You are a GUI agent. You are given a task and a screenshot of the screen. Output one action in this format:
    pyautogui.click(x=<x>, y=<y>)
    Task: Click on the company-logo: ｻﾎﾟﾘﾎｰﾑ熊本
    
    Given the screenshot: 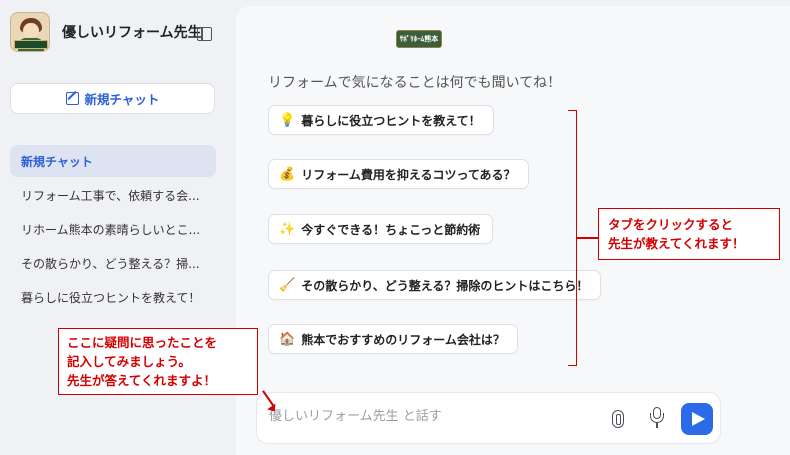 What is the action you would take?
    pyautogui.click(x=419, y=39)
    